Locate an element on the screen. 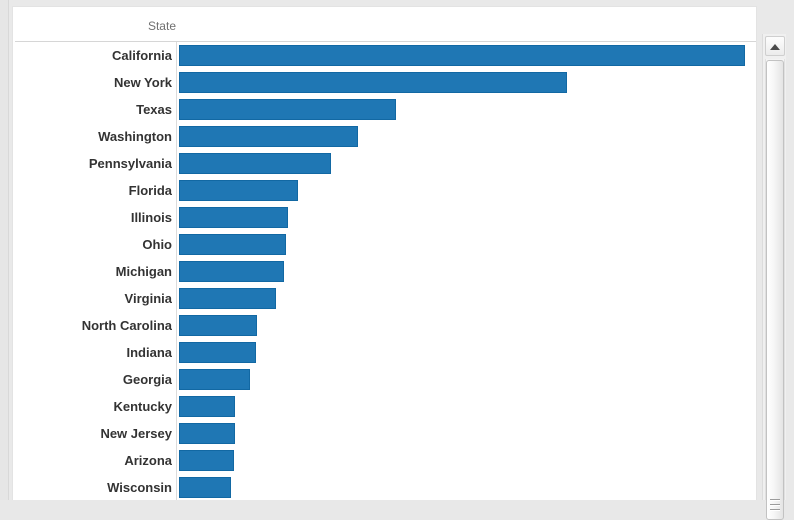 This screenshot has width=794, height=520. bar-row: Washington is located at coordinates (384, 136).